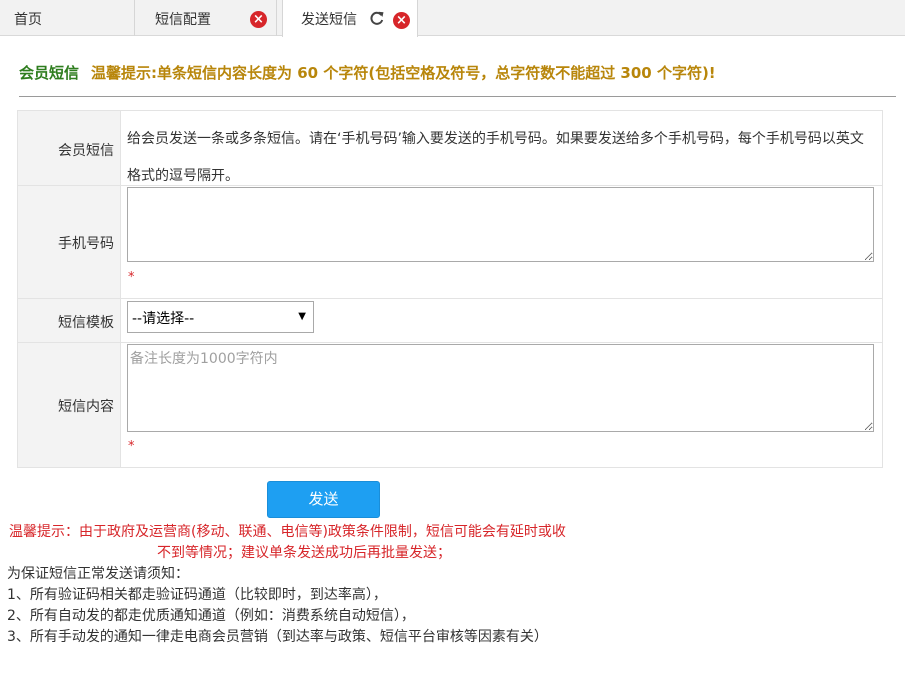 The image size is (905, 676). I want to click on template-select: --请选择-- ▼, so click(220, 317).